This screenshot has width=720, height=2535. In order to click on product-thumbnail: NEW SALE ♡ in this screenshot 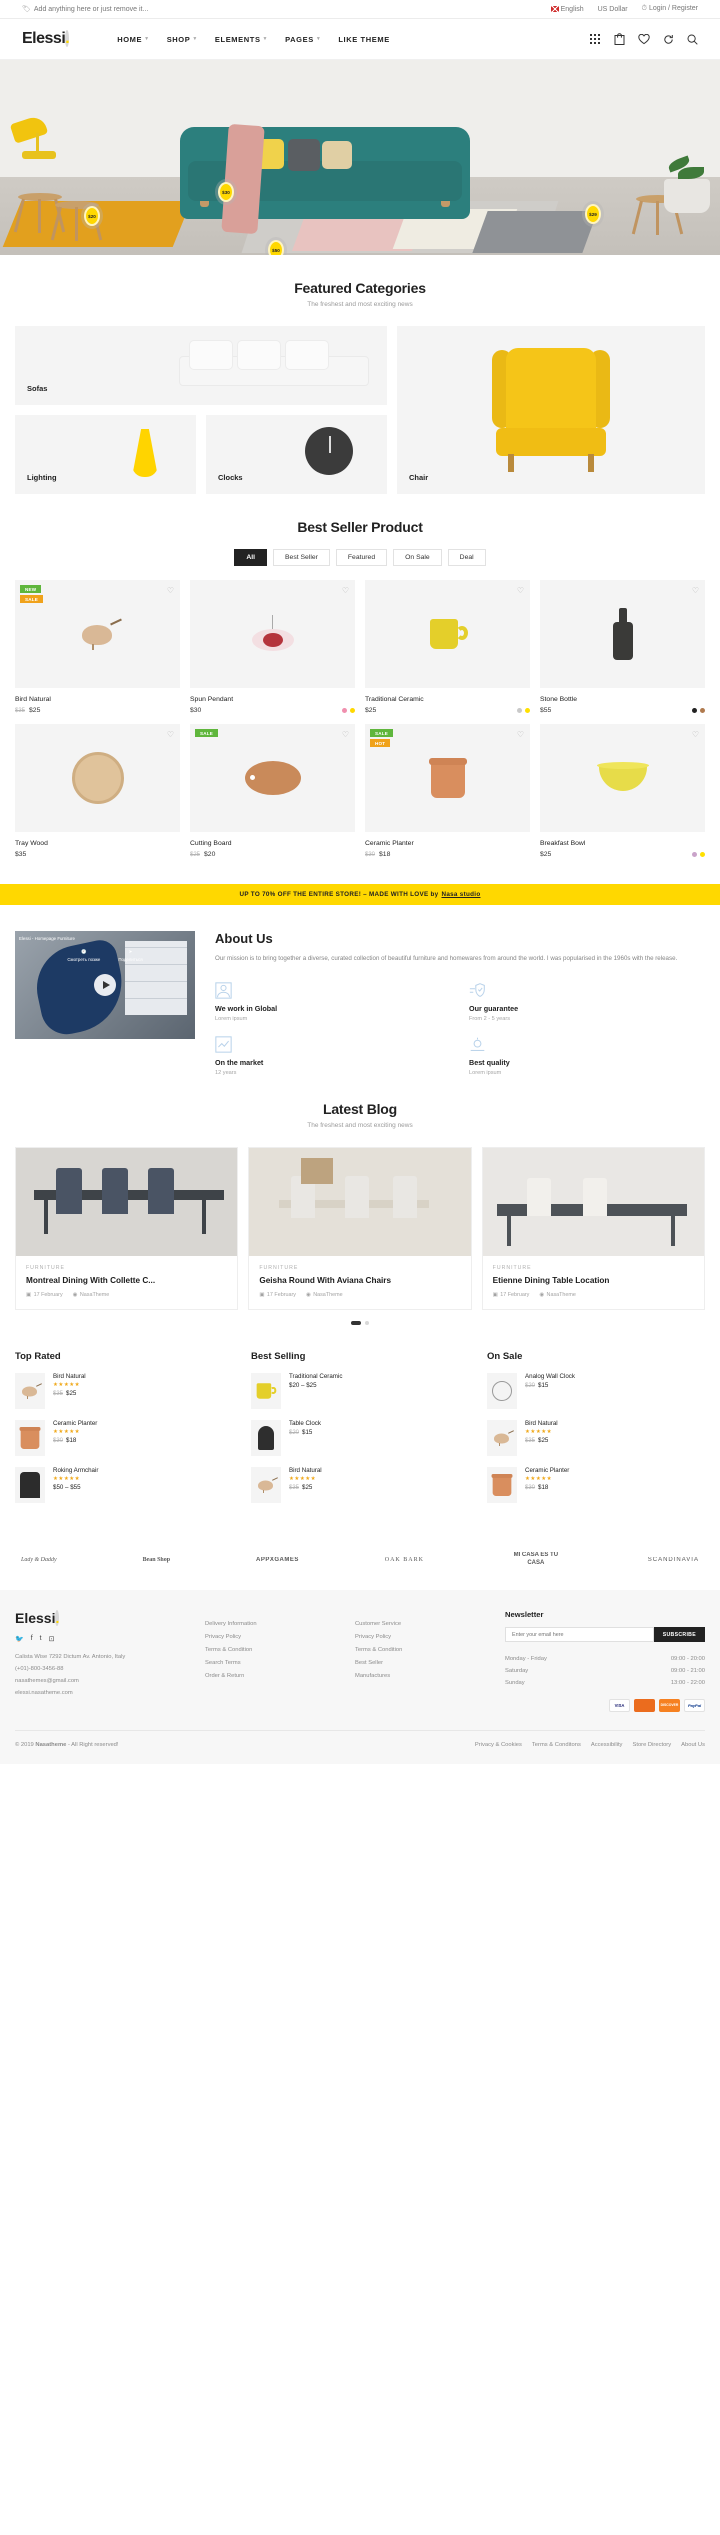, I will do `click(97, 634)`.